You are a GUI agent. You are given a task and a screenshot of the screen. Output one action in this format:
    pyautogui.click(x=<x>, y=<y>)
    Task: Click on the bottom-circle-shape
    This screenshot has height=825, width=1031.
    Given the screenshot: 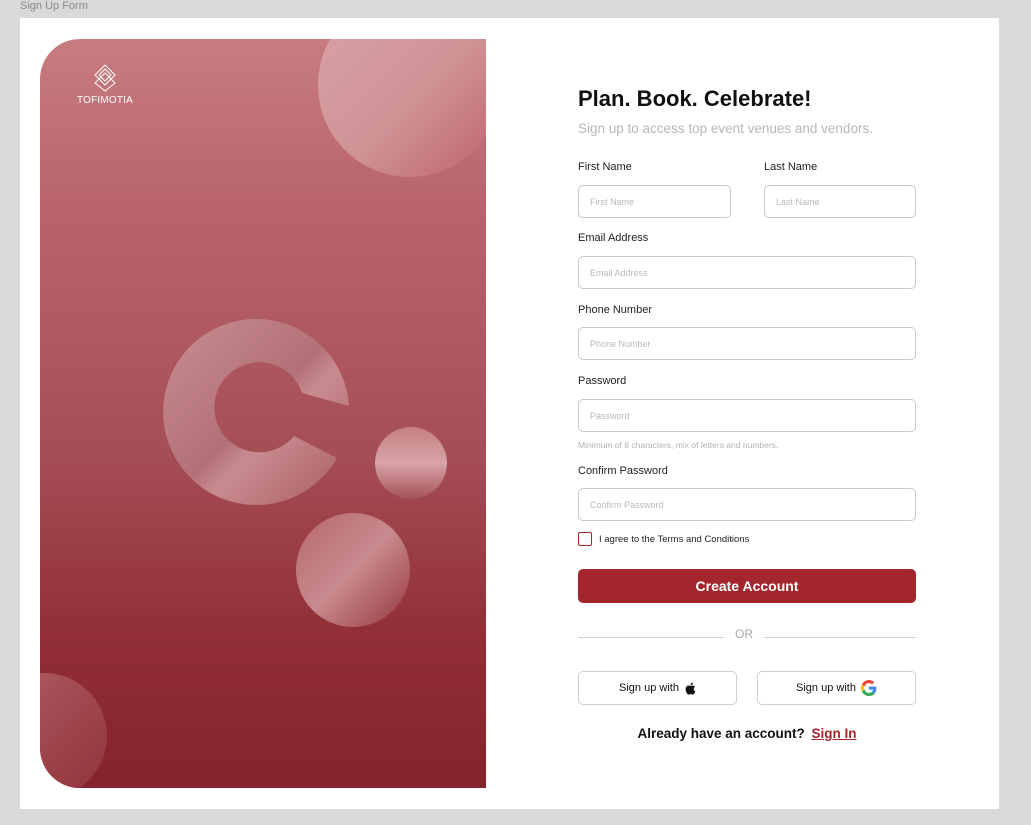 What is the action you would take?
    pyautogui.click(x=73, y=730)
    